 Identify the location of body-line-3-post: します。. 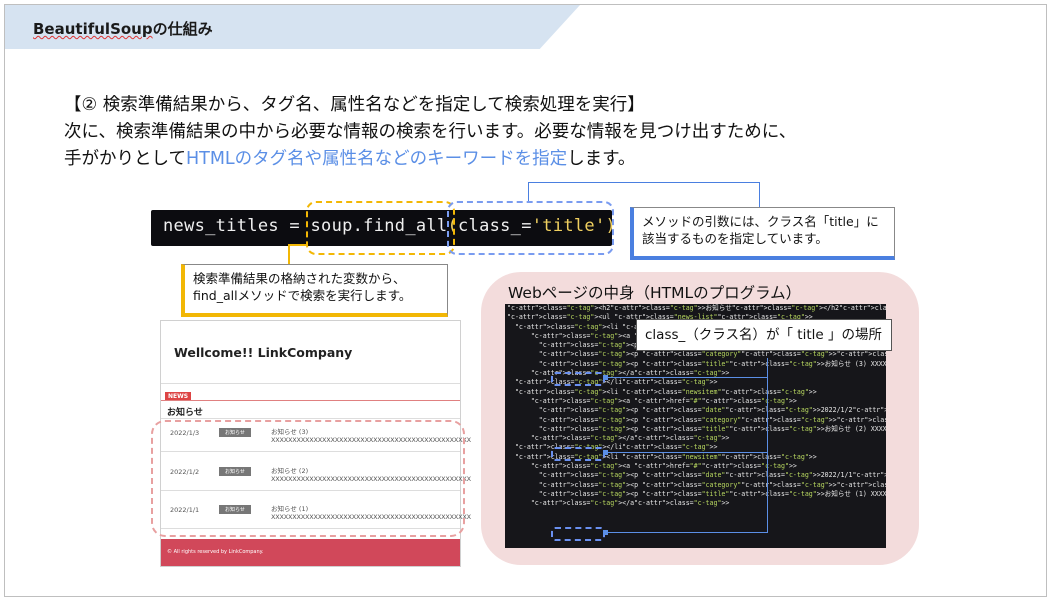
(601, 159).